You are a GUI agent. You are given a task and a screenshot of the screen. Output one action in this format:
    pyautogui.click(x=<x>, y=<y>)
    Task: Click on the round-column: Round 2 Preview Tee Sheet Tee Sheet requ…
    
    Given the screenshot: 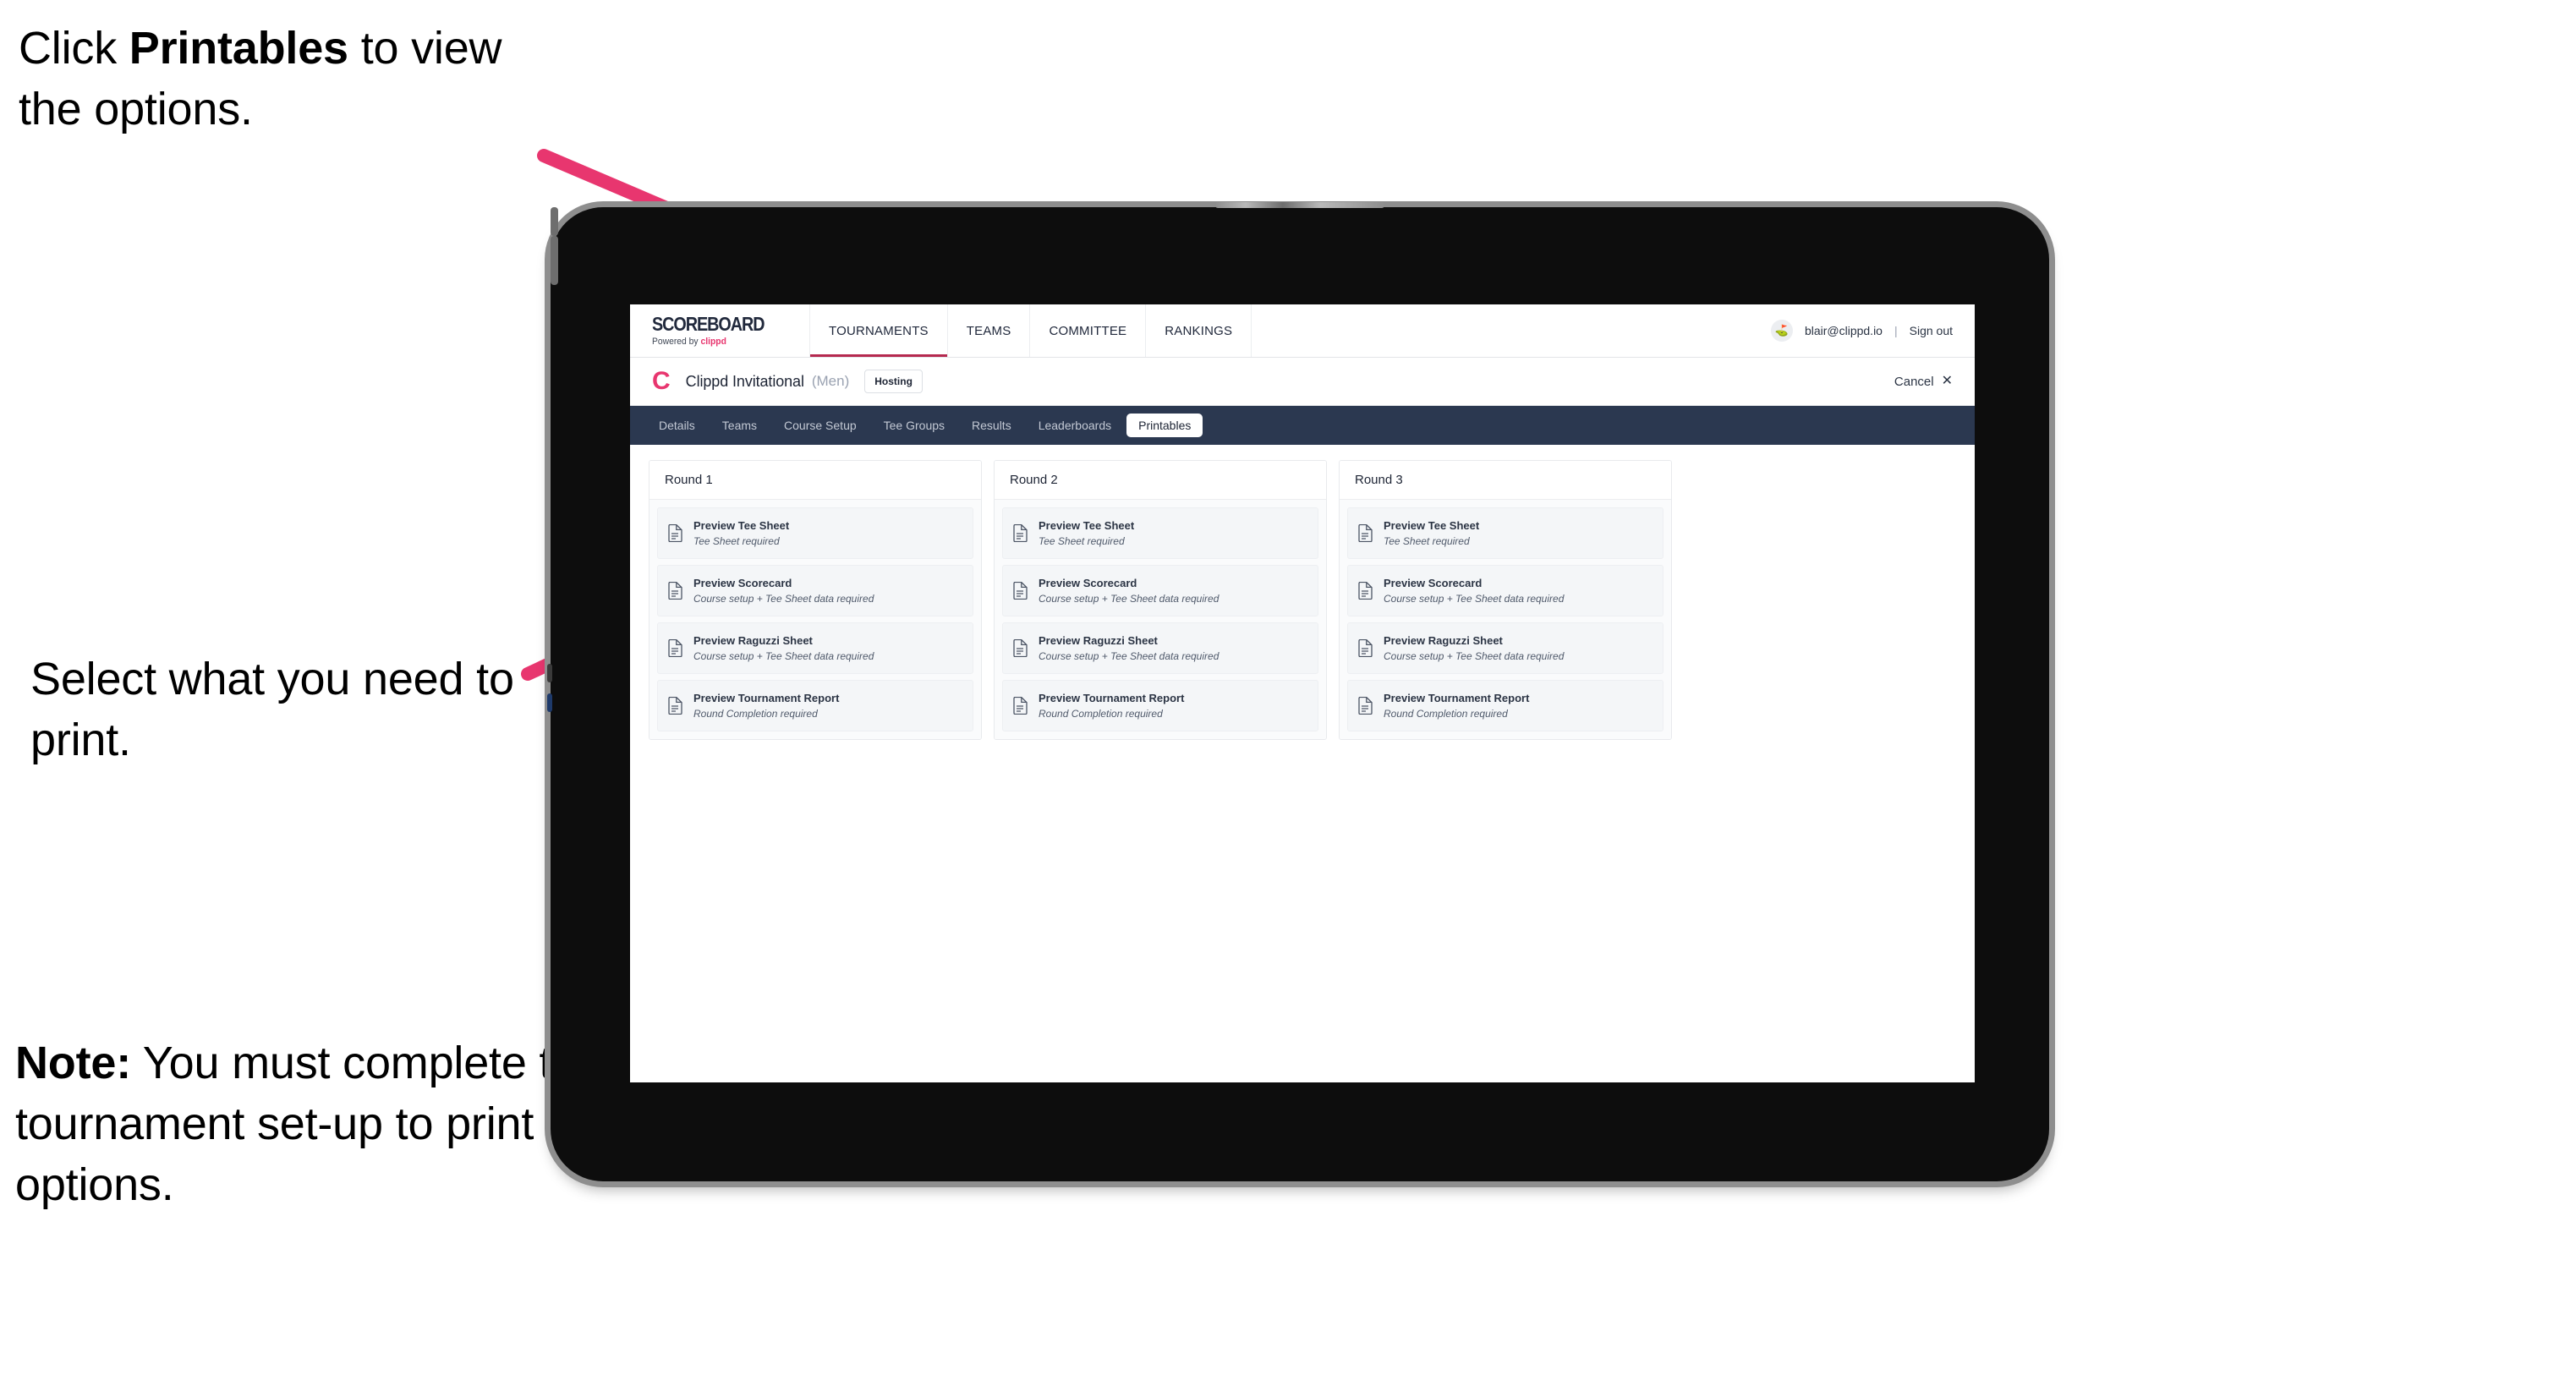 What is the action you would take?
    pyautogui.click(x=1160, y=600)
    